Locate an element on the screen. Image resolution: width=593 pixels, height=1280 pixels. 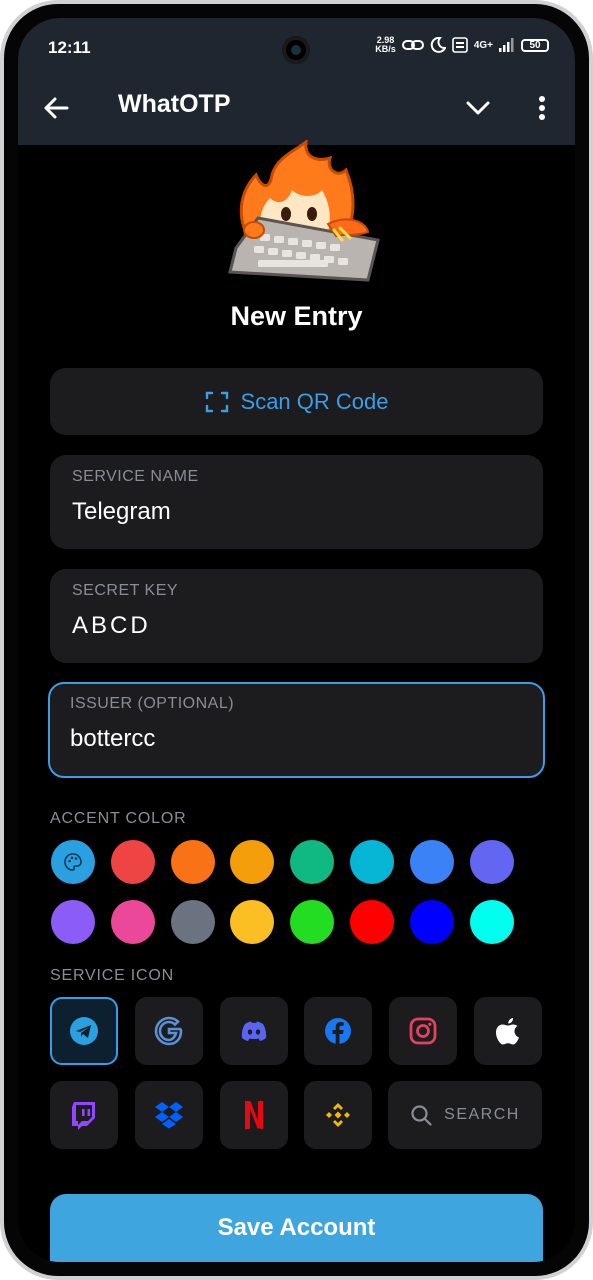
network-speed: 2.98 KB/s is located at coordinates (385, 44).